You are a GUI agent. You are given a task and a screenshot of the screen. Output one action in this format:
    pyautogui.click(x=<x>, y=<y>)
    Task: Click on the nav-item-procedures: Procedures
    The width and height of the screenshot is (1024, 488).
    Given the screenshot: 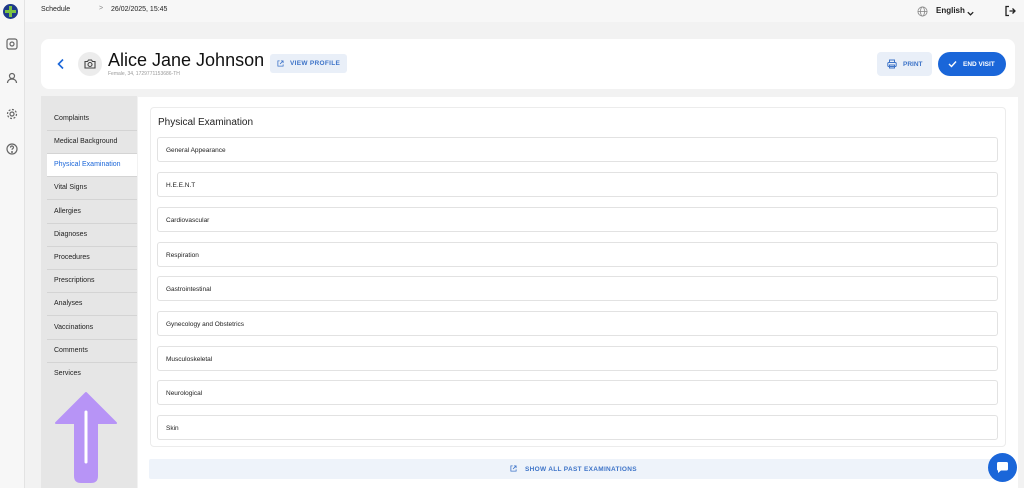 What is the action you would take?
    pyautogui.click(x=92, y=258)
    